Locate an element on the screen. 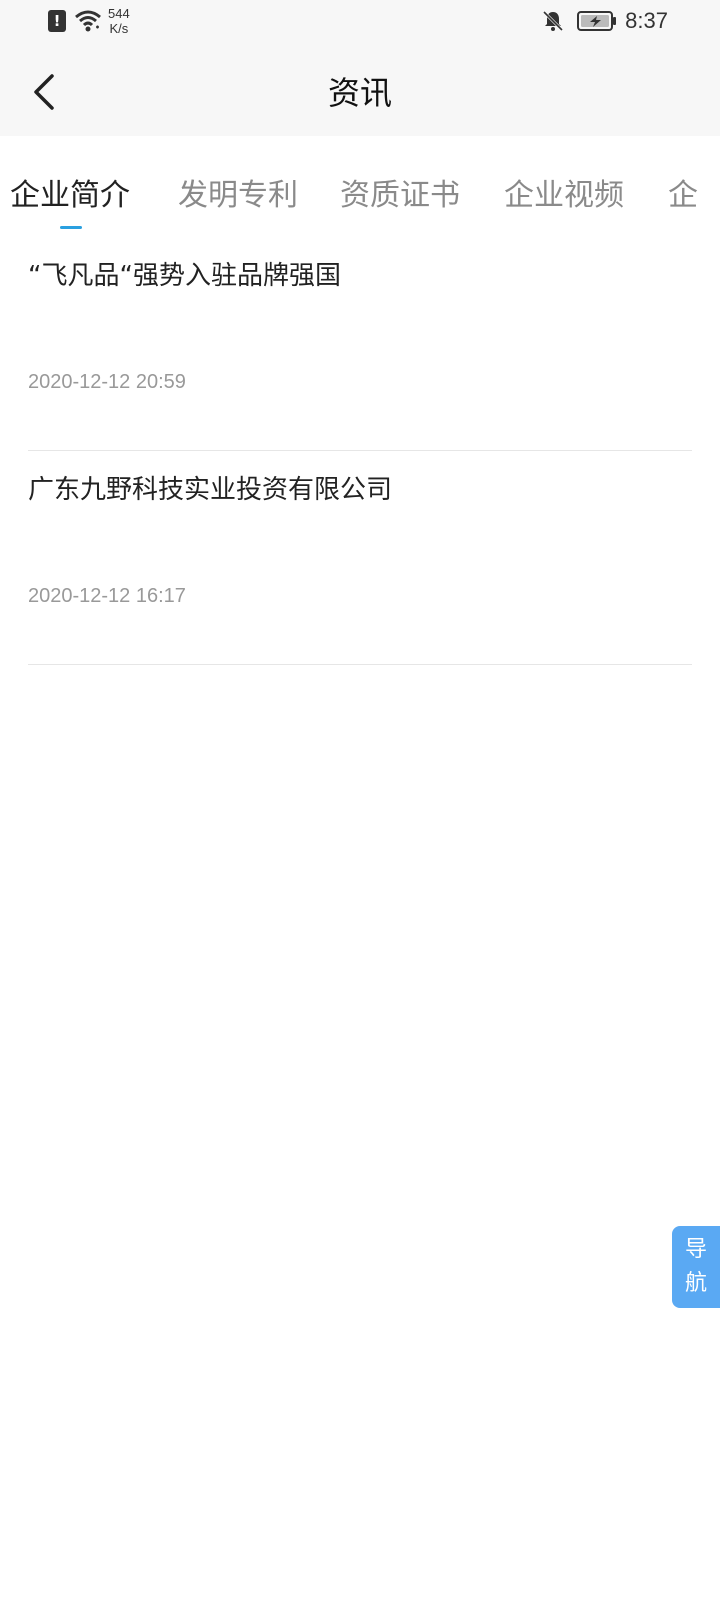 This screenshot has width=720, height=1600. news-title: “飞凡品“强势入驻品牌强国 is located at coordinates (184, 276).